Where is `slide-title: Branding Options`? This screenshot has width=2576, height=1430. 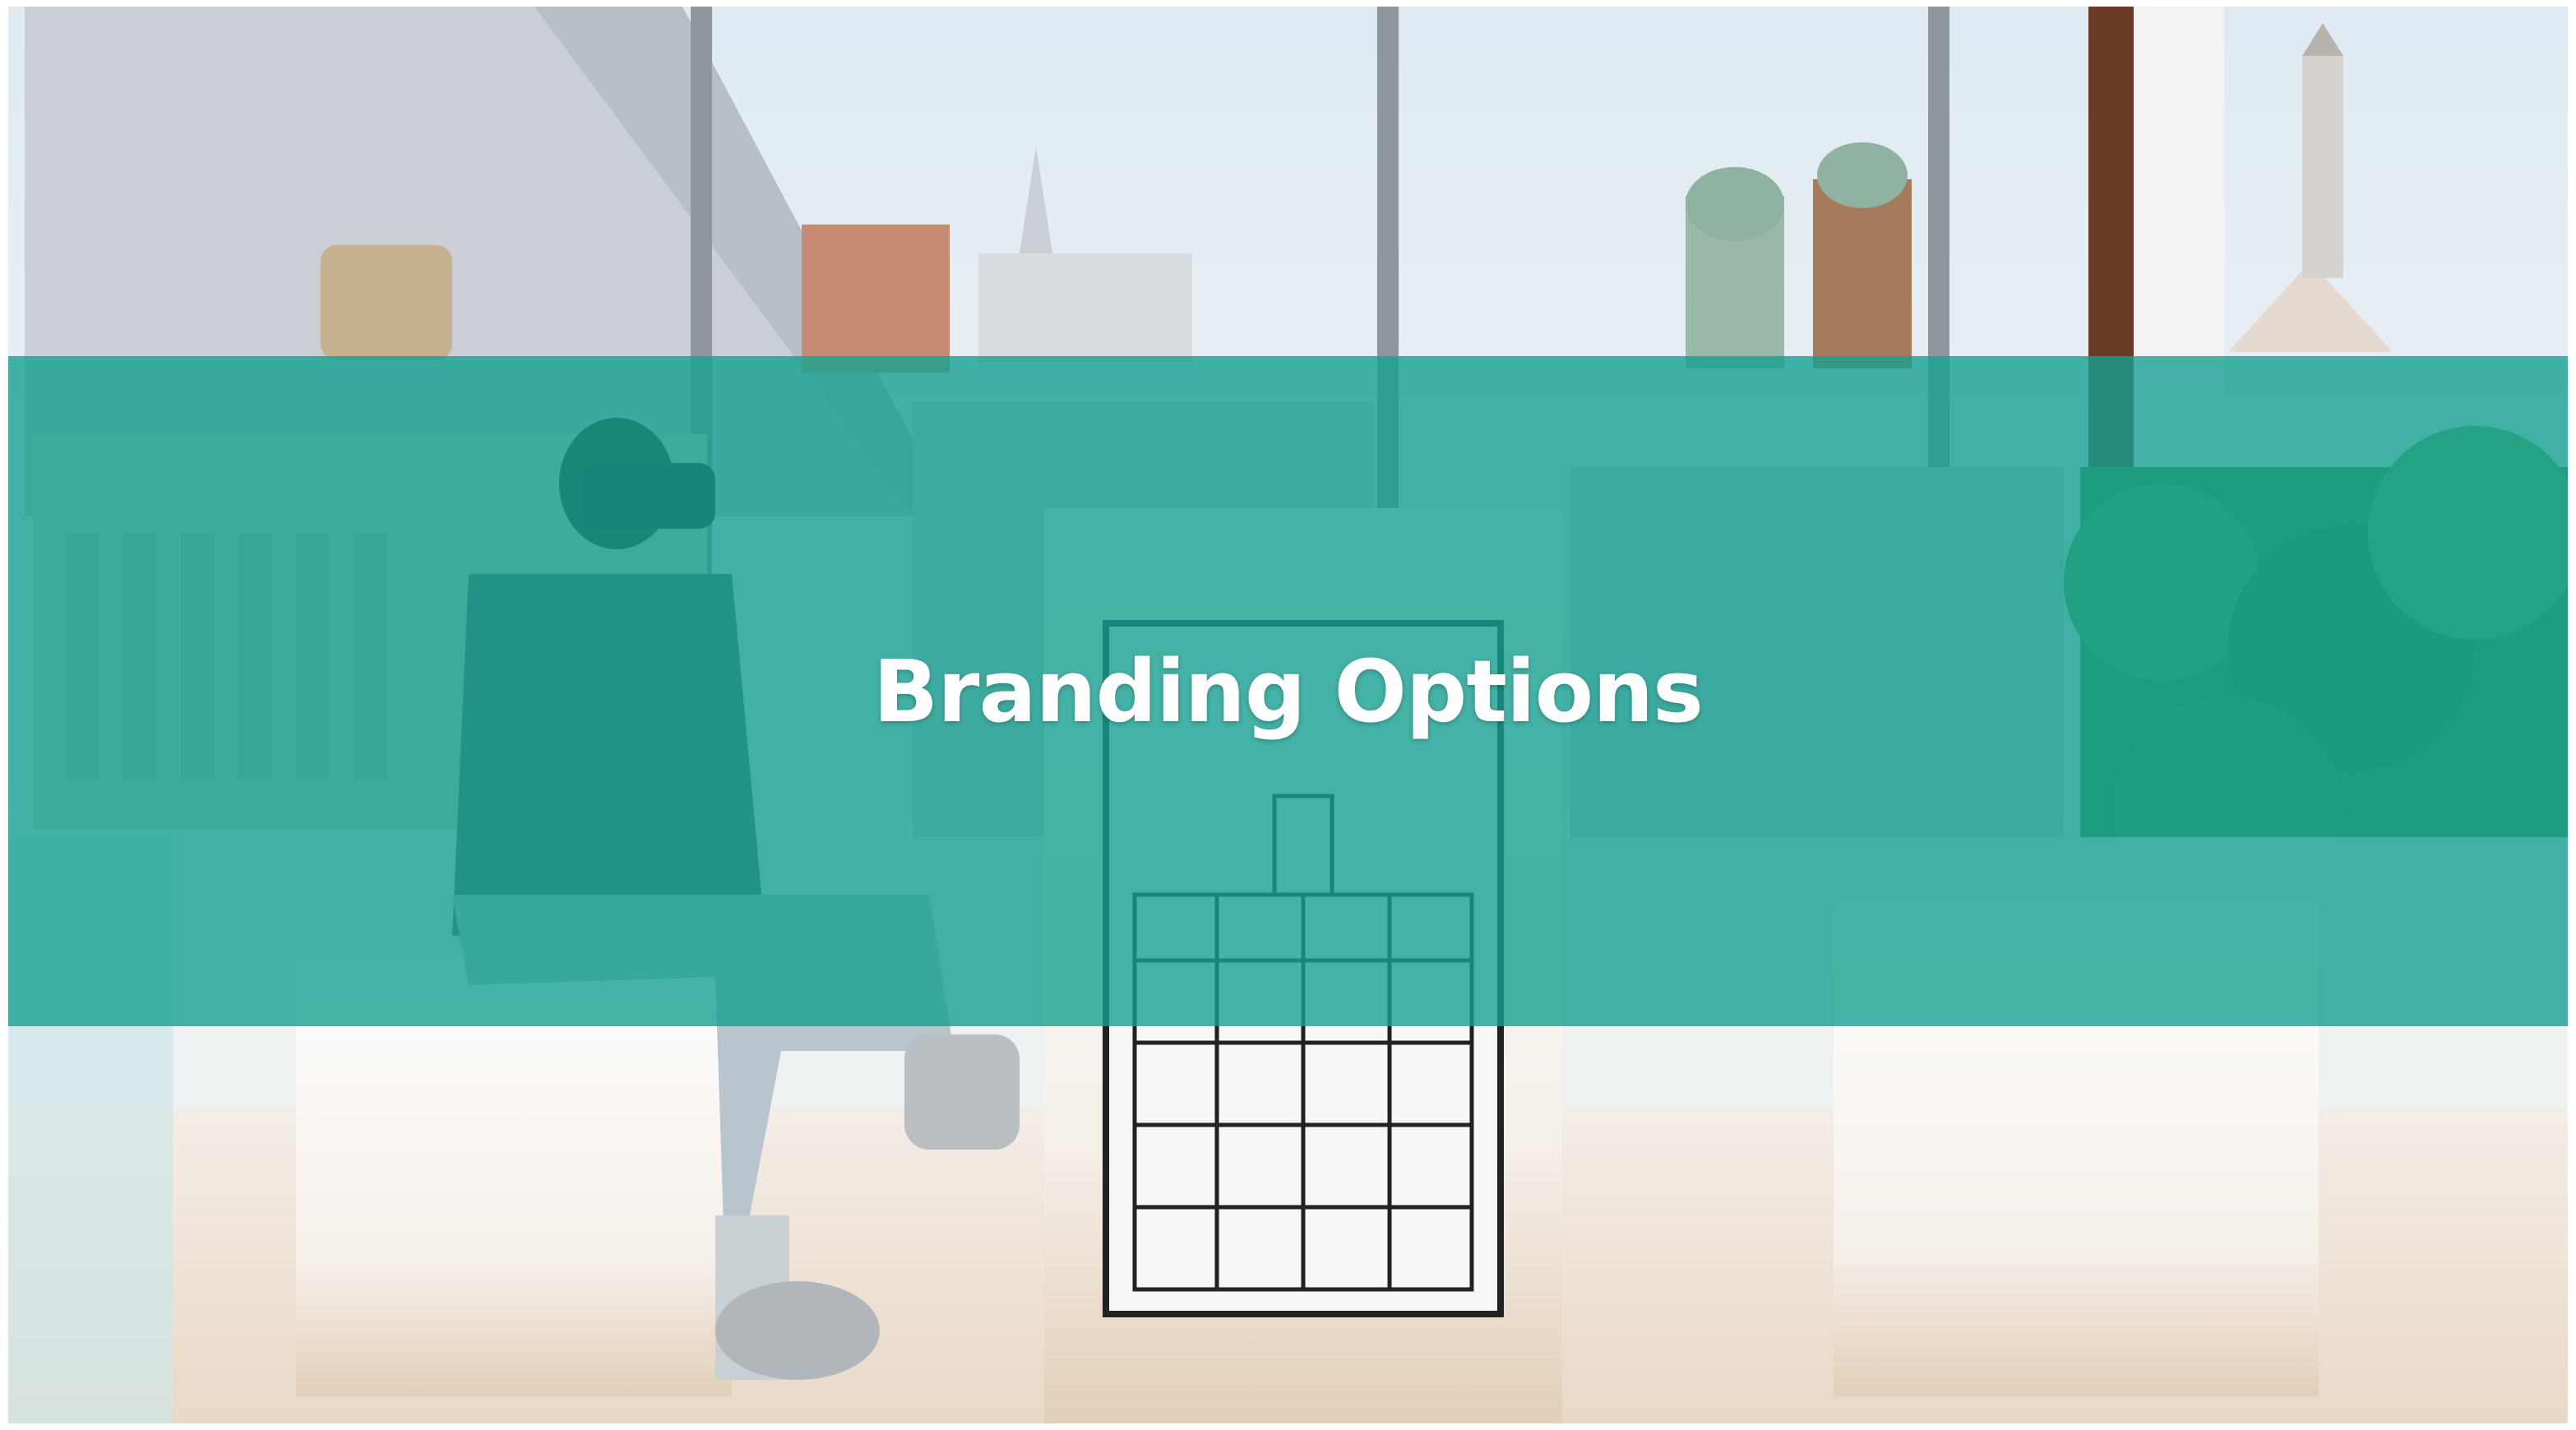 slide-title: Branding Options is located at coordinates (1288, 691).